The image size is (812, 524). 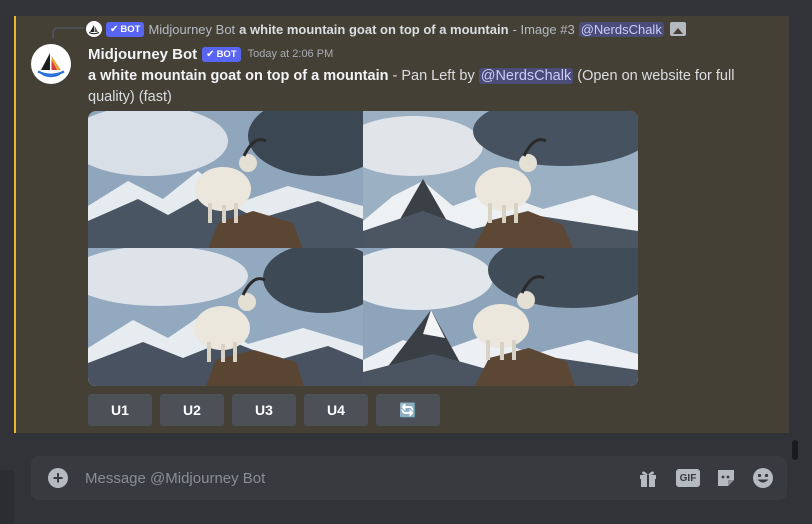 I want to click on reply-connector, so click(x=68, y=33).